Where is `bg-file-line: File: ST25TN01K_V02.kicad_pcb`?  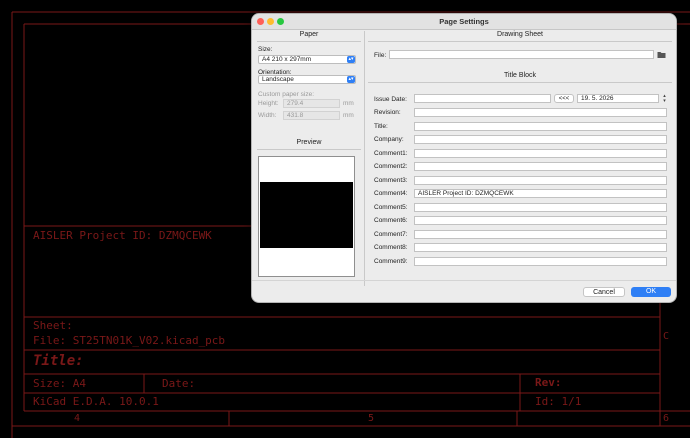
bg-file-line: File: ST25TN01K_V02.kicad_pcb is located at coordinates (129, 340).